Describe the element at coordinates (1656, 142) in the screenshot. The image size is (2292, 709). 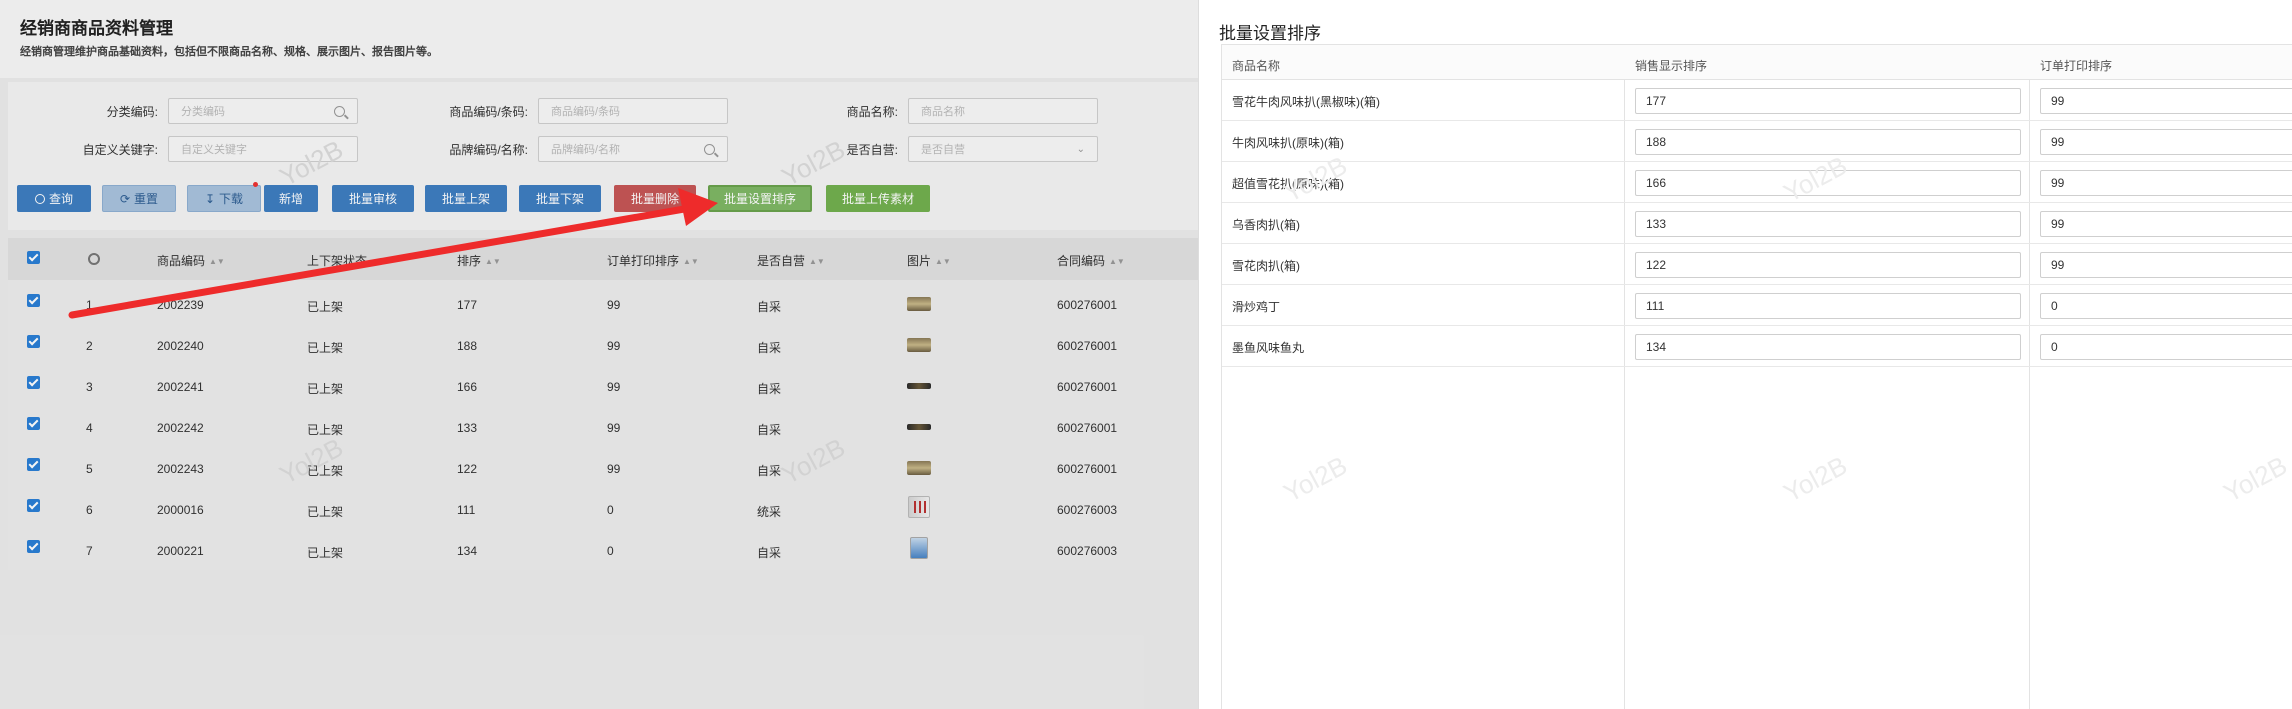
I see `input-value: 188` at that location.